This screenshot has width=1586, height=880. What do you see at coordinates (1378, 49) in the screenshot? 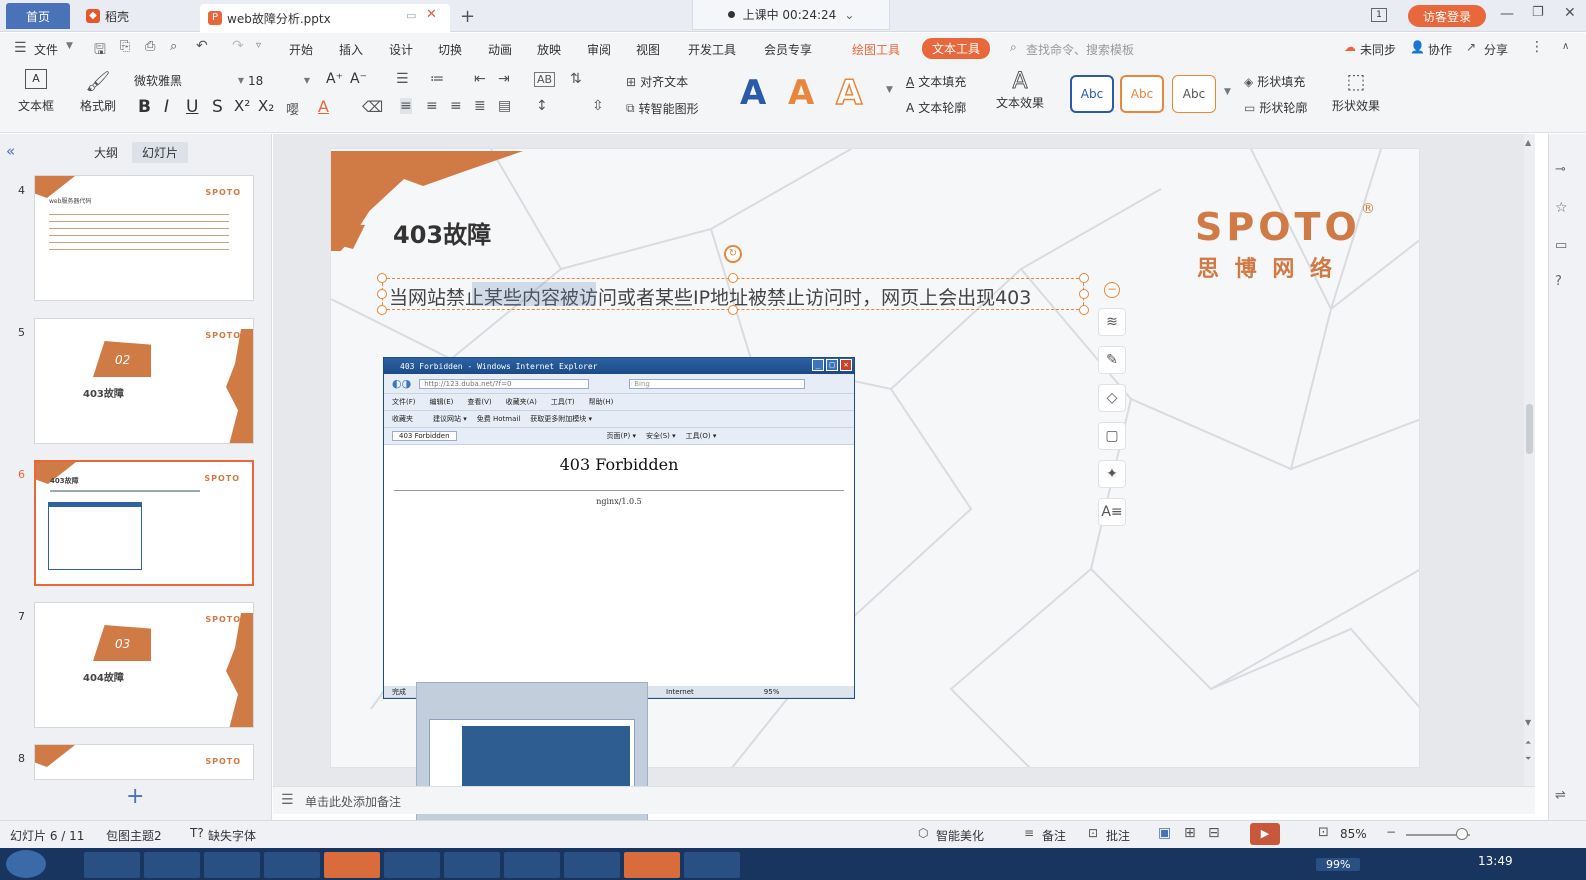
I see `unsynced-button: 未同步` at bounding box center [1378, 49].